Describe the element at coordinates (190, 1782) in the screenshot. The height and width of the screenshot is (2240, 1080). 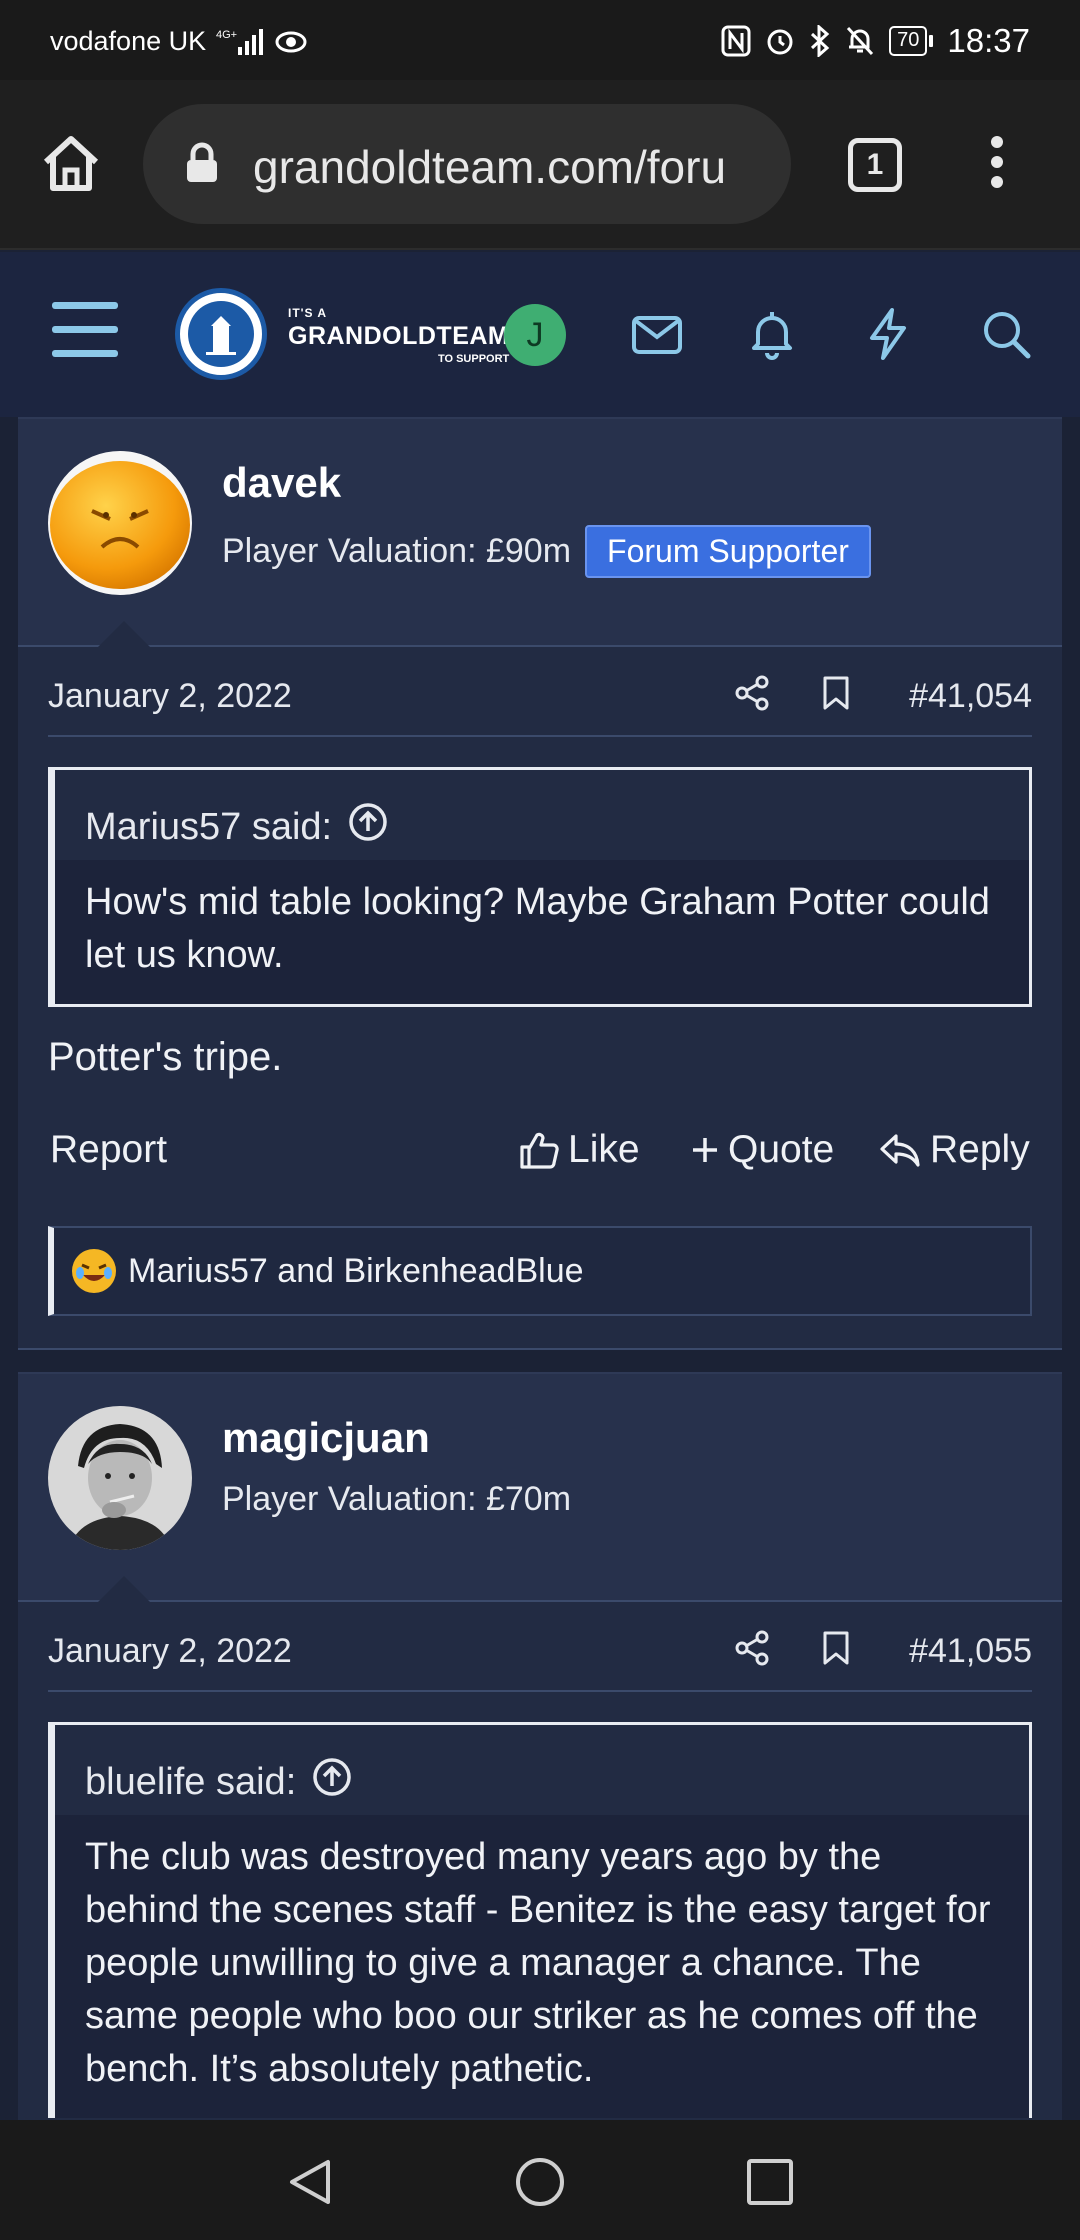
I see `quote-author: bluelife said:` at that location.